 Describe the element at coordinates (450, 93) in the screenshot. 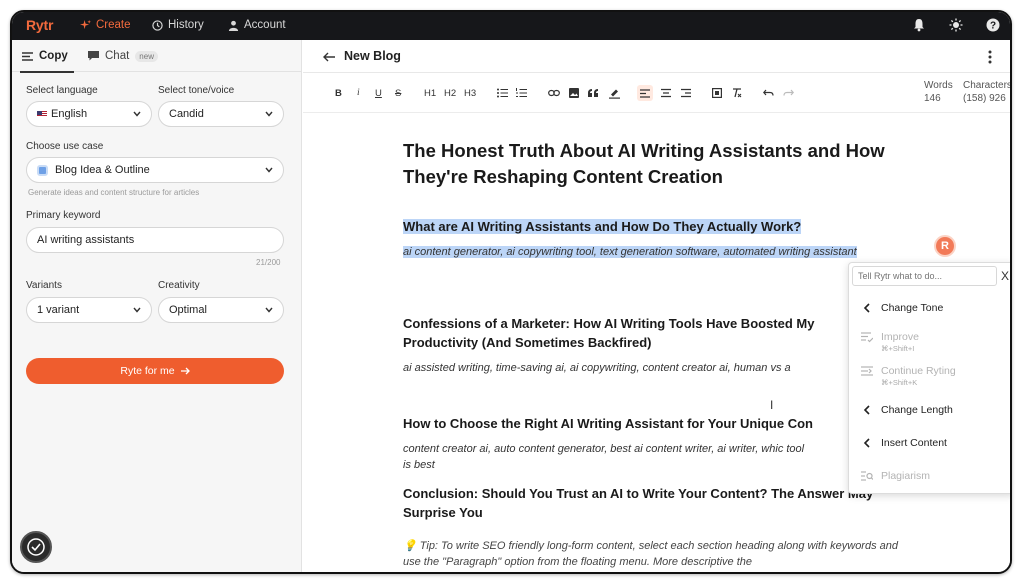

I see `h2-button: H2` at that location.